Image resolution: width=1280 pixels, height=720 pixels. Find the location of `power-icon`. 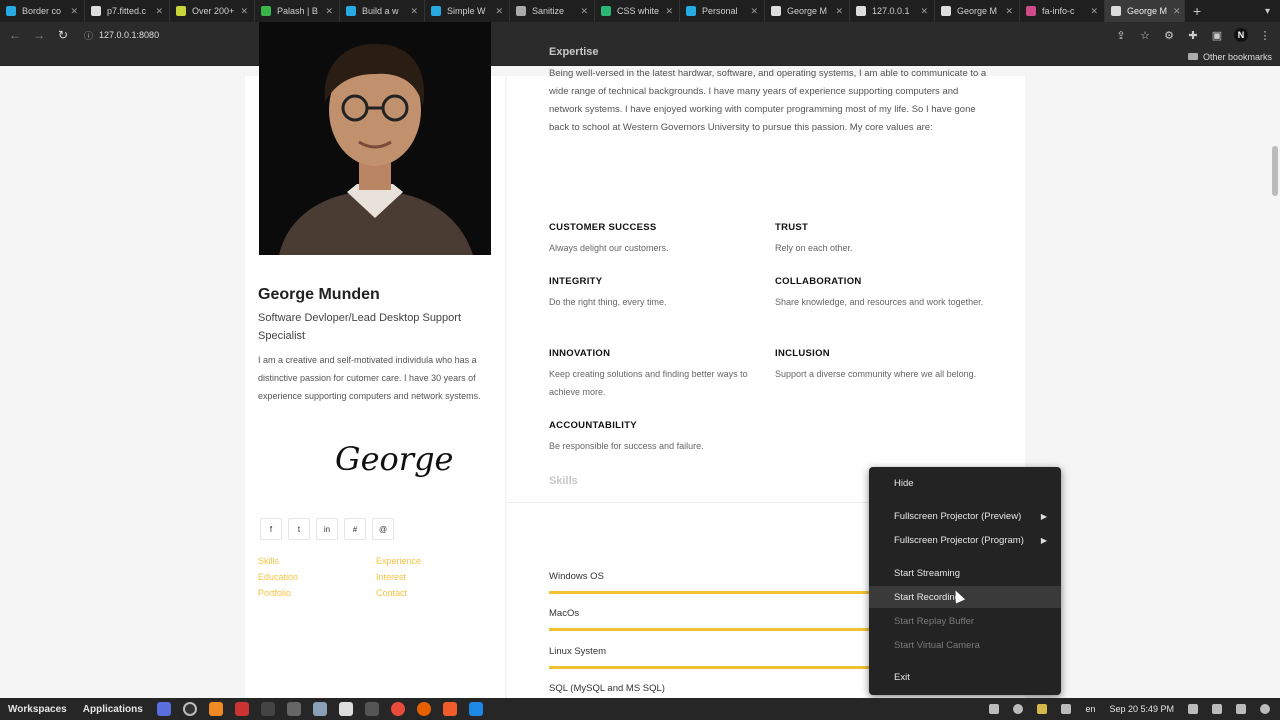

power-icon is located at coordinates (1265, 709).